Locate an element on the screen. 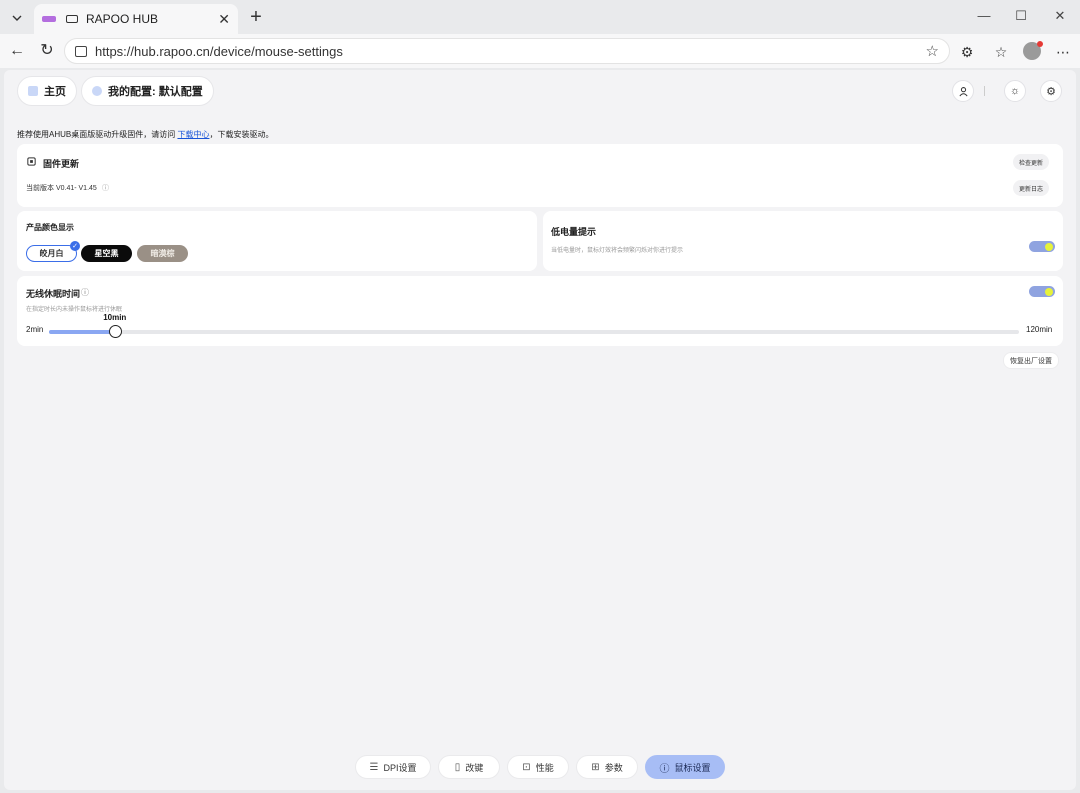  slider-thumb is located at coordinates (115, 331).